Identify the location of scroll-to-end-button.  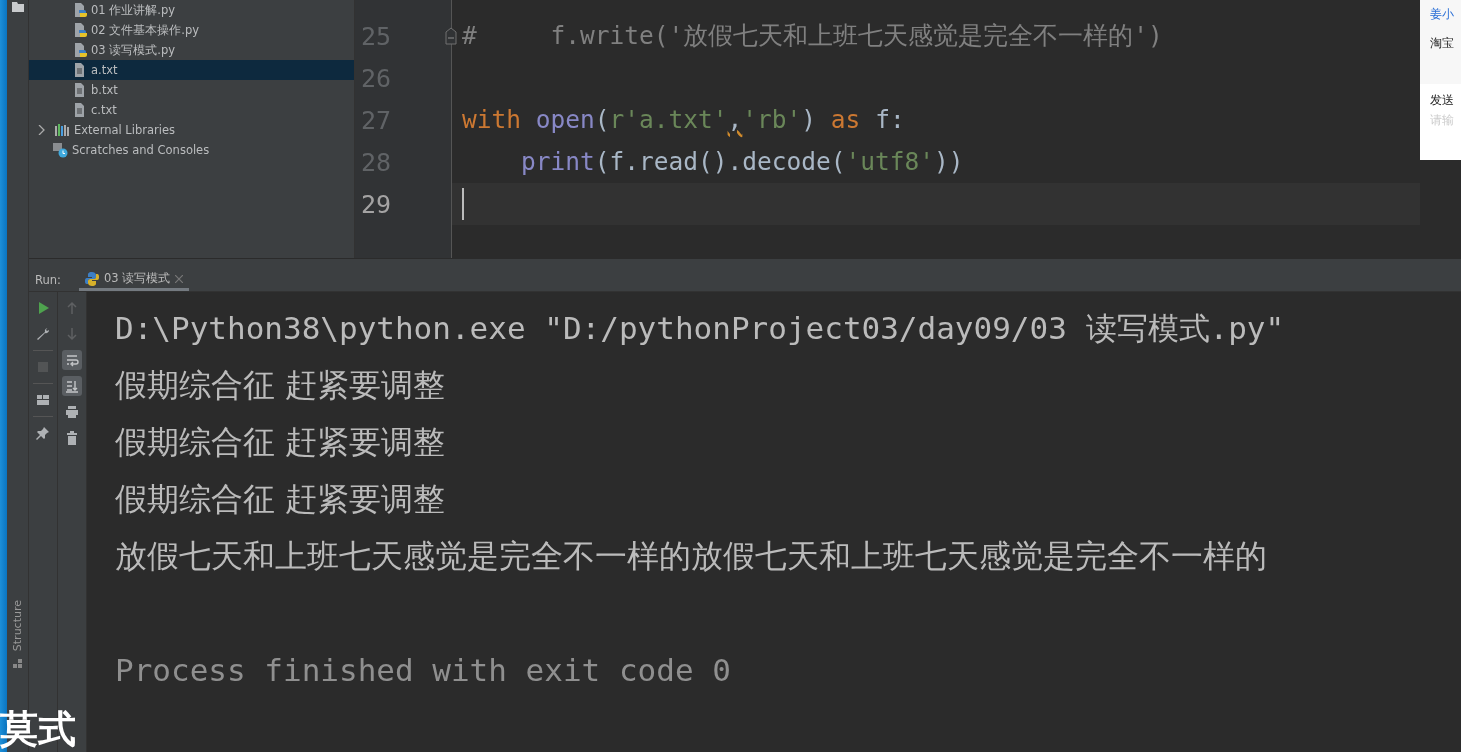
(72, 386).